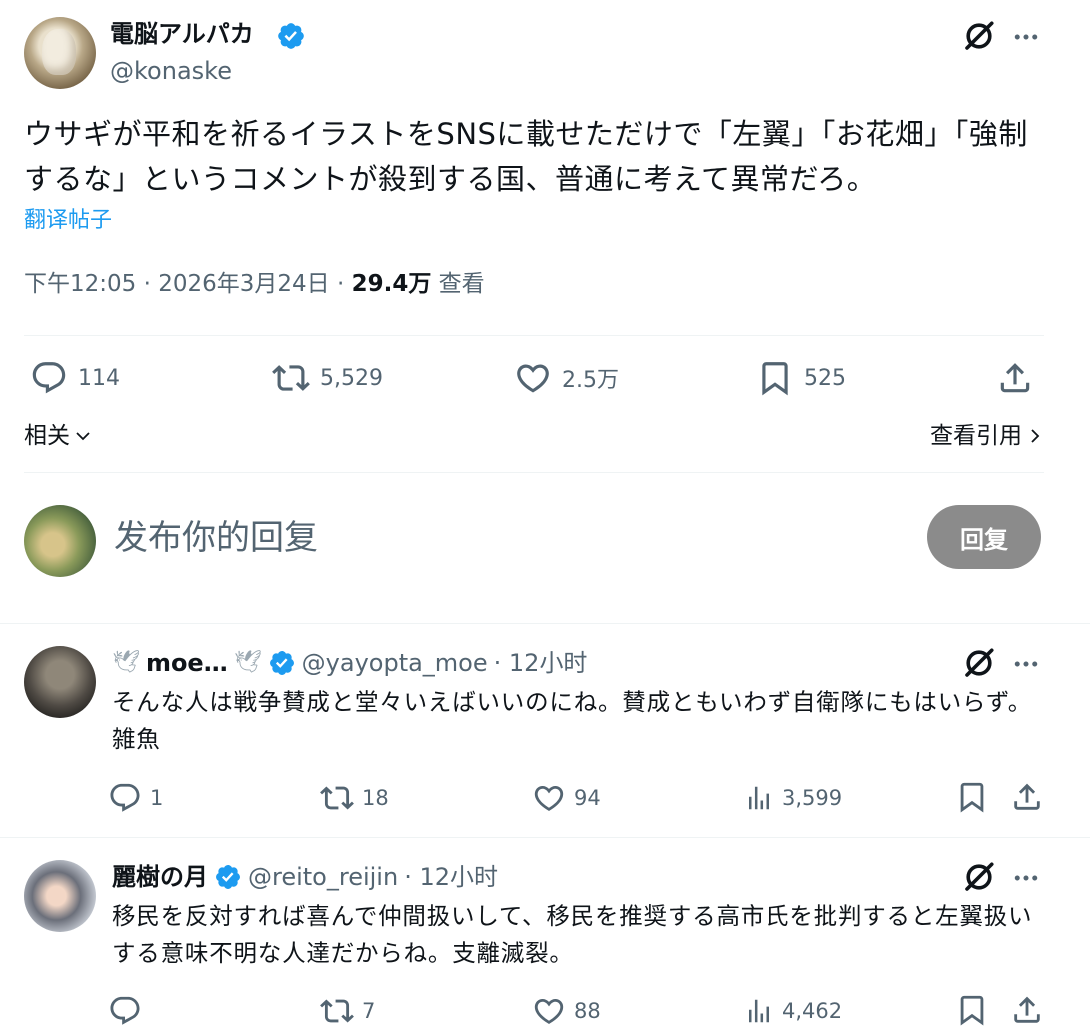  Describe the element at coordinates (171, 71) in the screenshot. I see `author-handle: @konaske` at that location.